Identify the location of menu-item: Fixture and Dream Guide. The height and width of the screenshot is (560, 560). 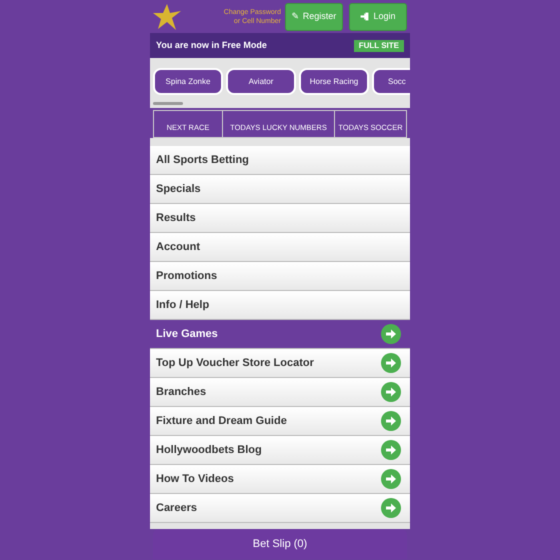
(280, 421).